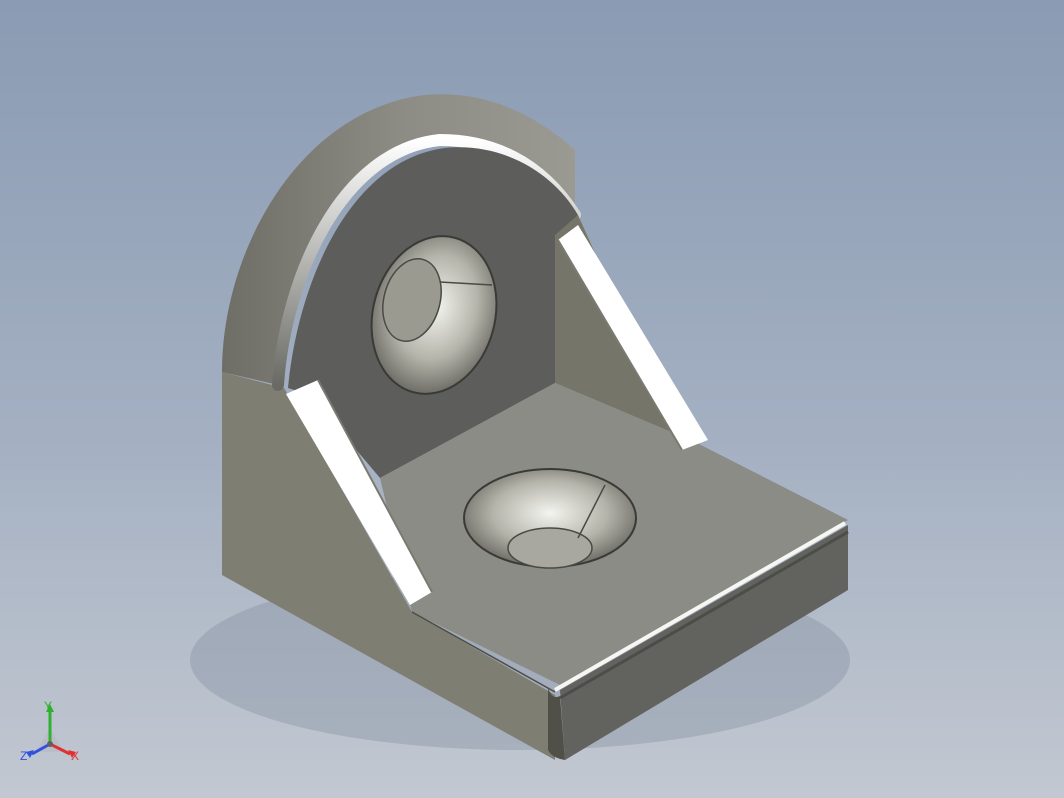  I want to click on triad-z-label: Z, so click(24, 756).